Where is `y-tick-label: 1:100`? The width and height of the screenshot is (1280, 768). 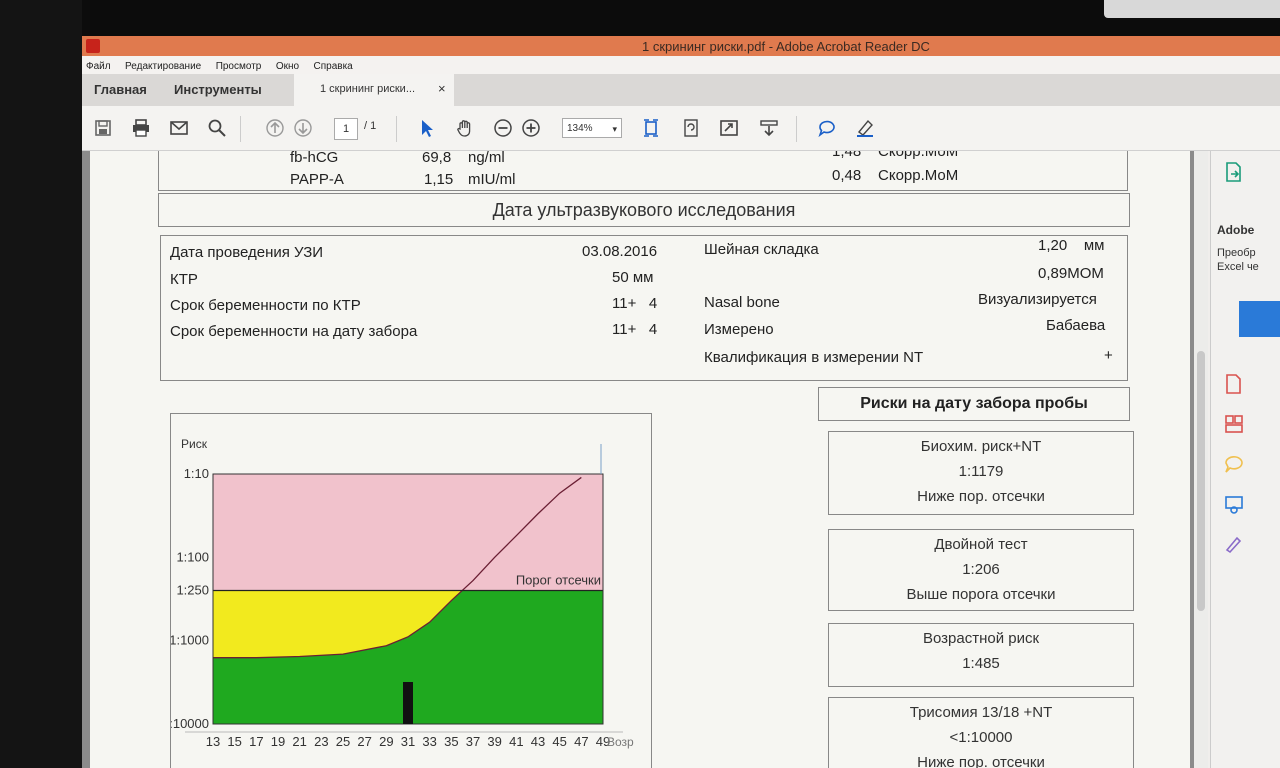
y-tick-label: 1:100 is located at coordinates (192, 556).